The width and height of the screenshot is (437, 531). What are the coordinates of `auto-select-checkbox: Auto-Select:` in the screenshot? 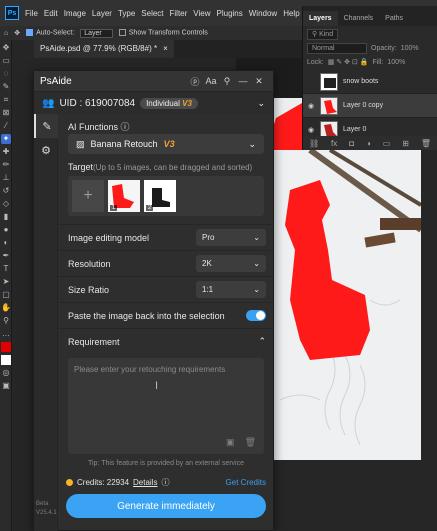 It's located at (50, 33).